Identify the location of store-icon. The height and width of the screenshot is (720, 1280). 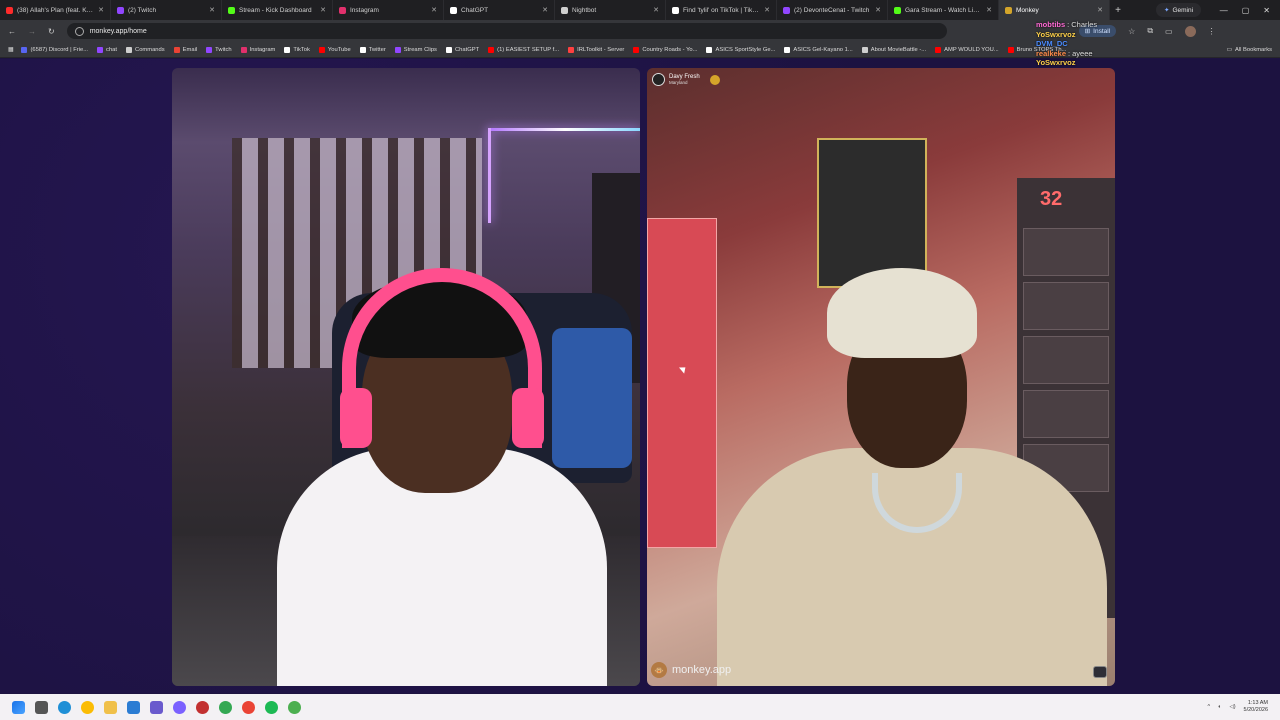
(133, 707).